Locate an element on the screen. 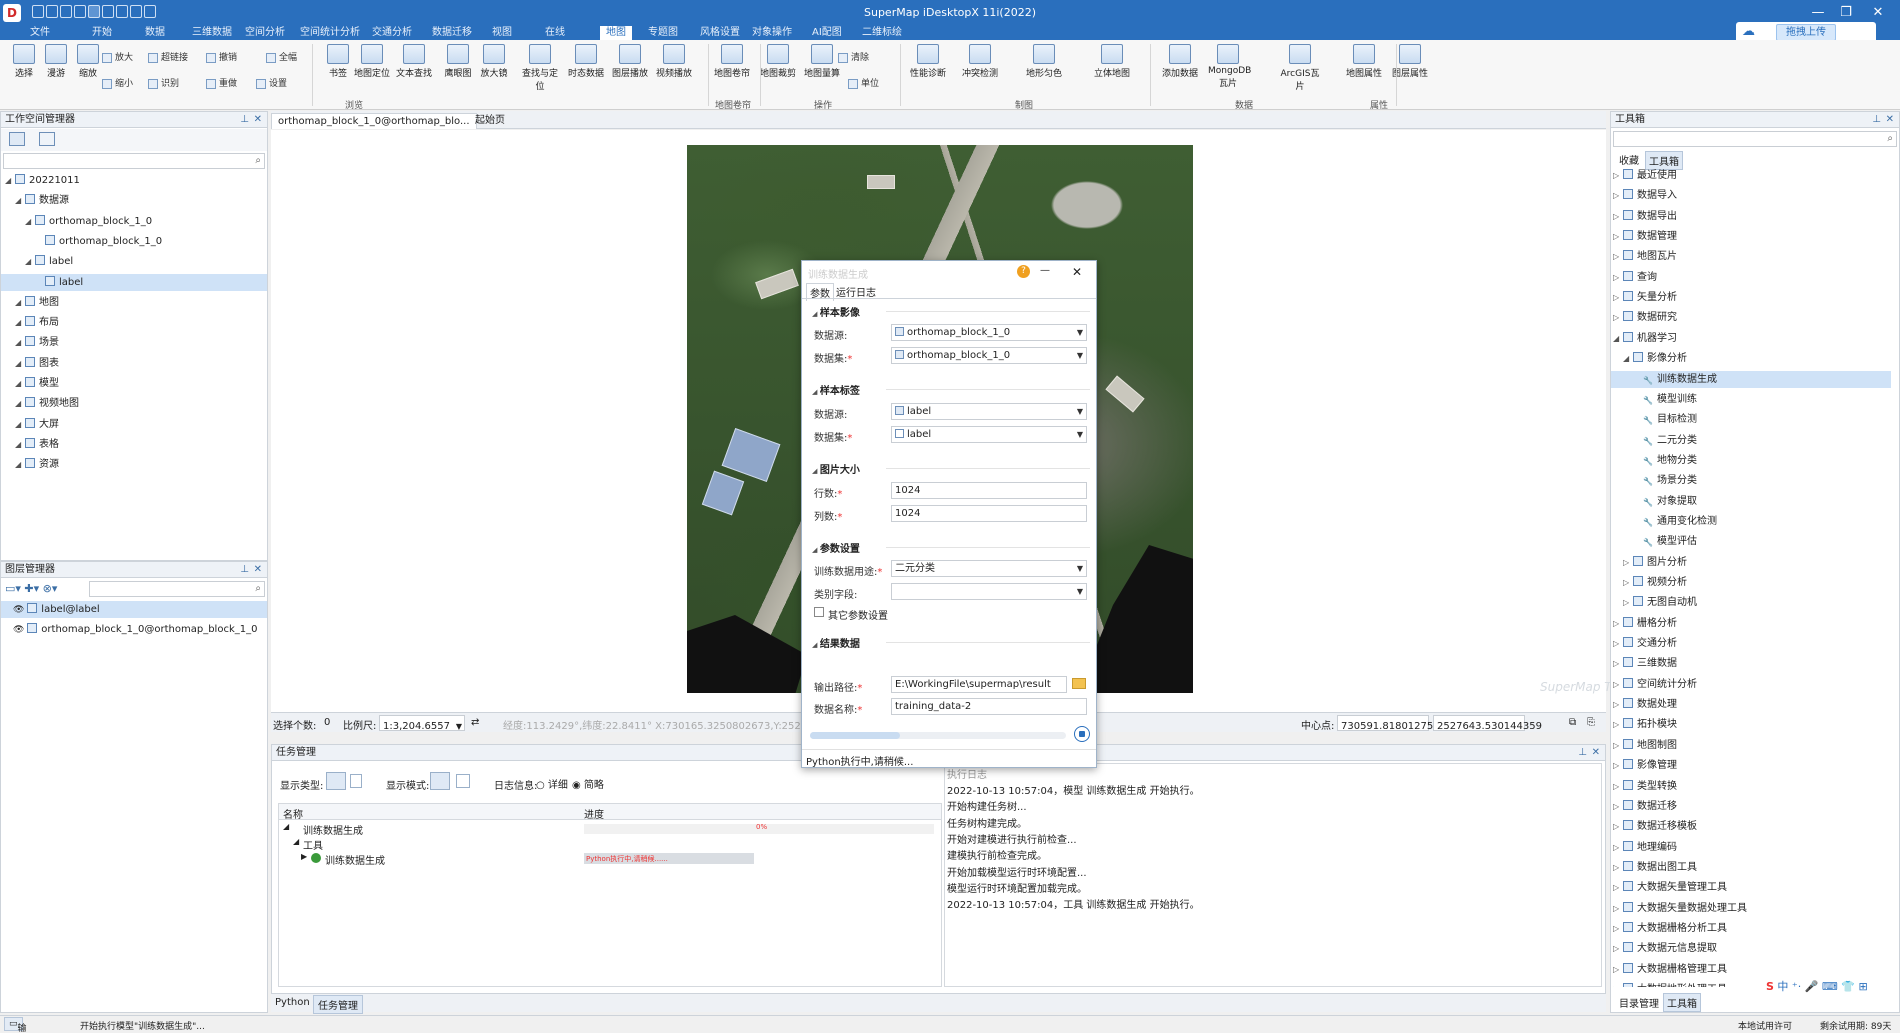 The image size is (1900, 1033). toolbox-item: ▷ 大数据矢量数据处理工具 is located at coordinates (1751, 908).